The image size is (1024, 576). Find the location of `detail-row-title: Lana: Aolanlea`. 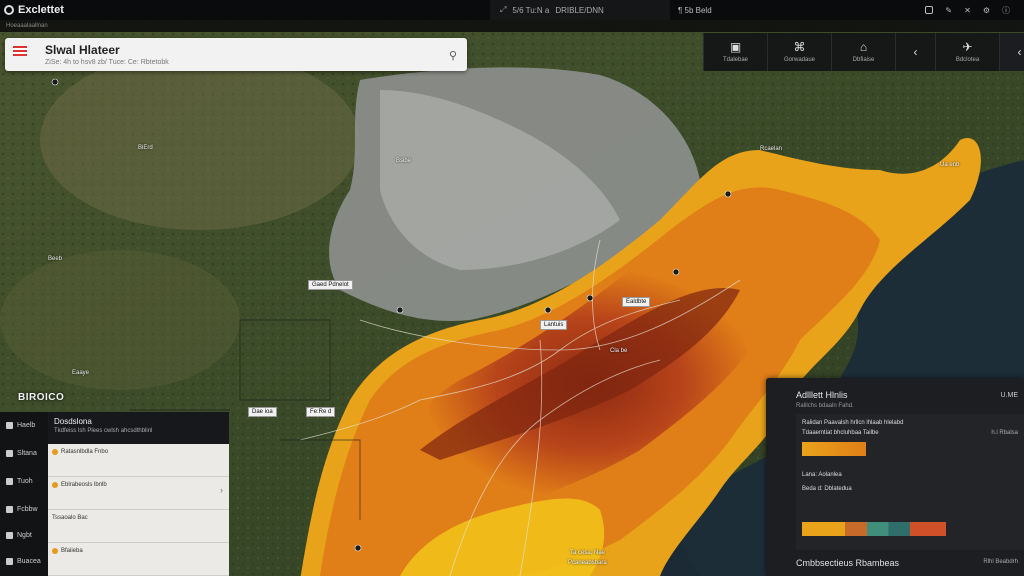

detail-row-title: Lana: Aolanlea is located at coordinates (822, 475).